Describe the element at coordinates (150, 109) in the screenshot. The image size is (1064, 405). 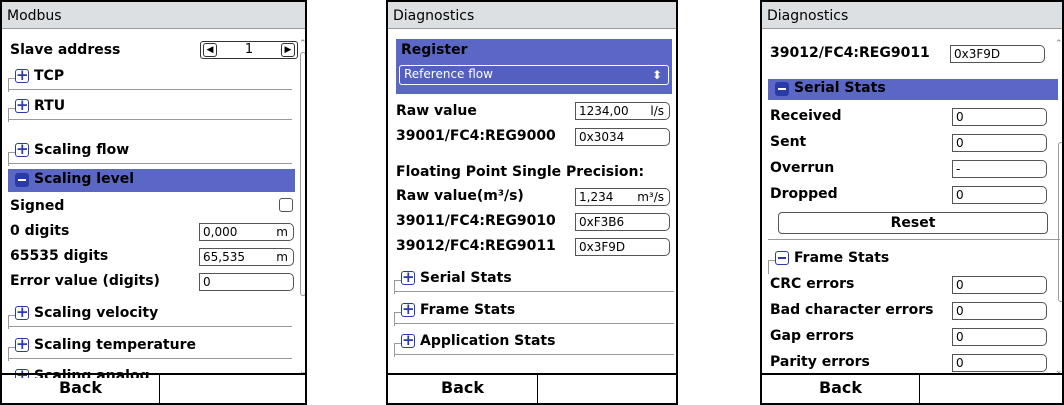
I see `section-rtu: + RTU` at that location.